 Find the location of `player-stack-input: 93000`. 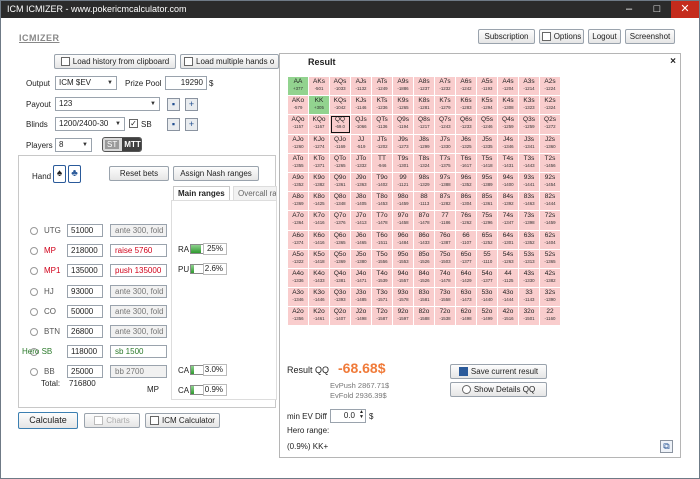

player-stack-input: 93000 is located at coordinates (85, 291).